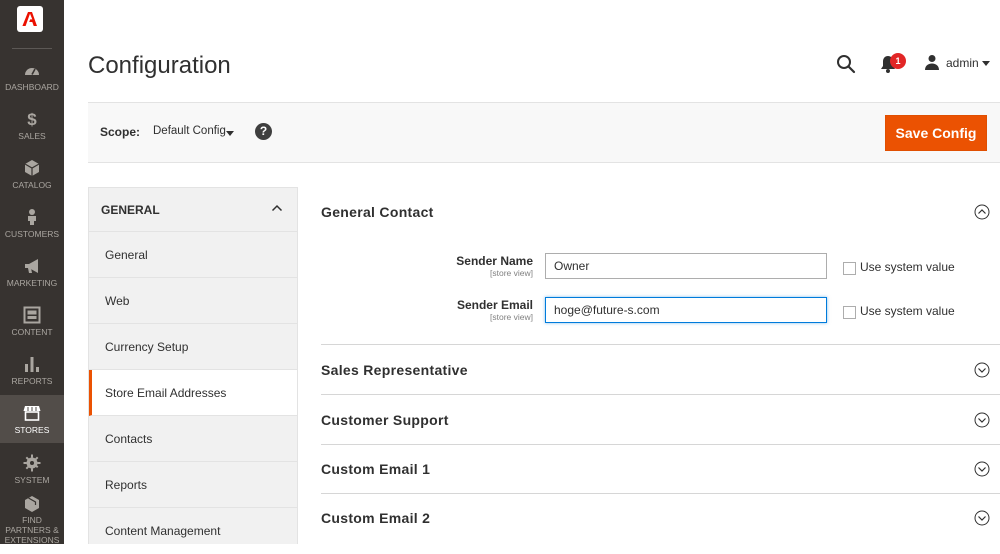 This screenshot has height=554, width=1000. Describe the element at coordinates (660, 370) in the screenshot. I see `section-sales-representative: Sales Representative` at that location.